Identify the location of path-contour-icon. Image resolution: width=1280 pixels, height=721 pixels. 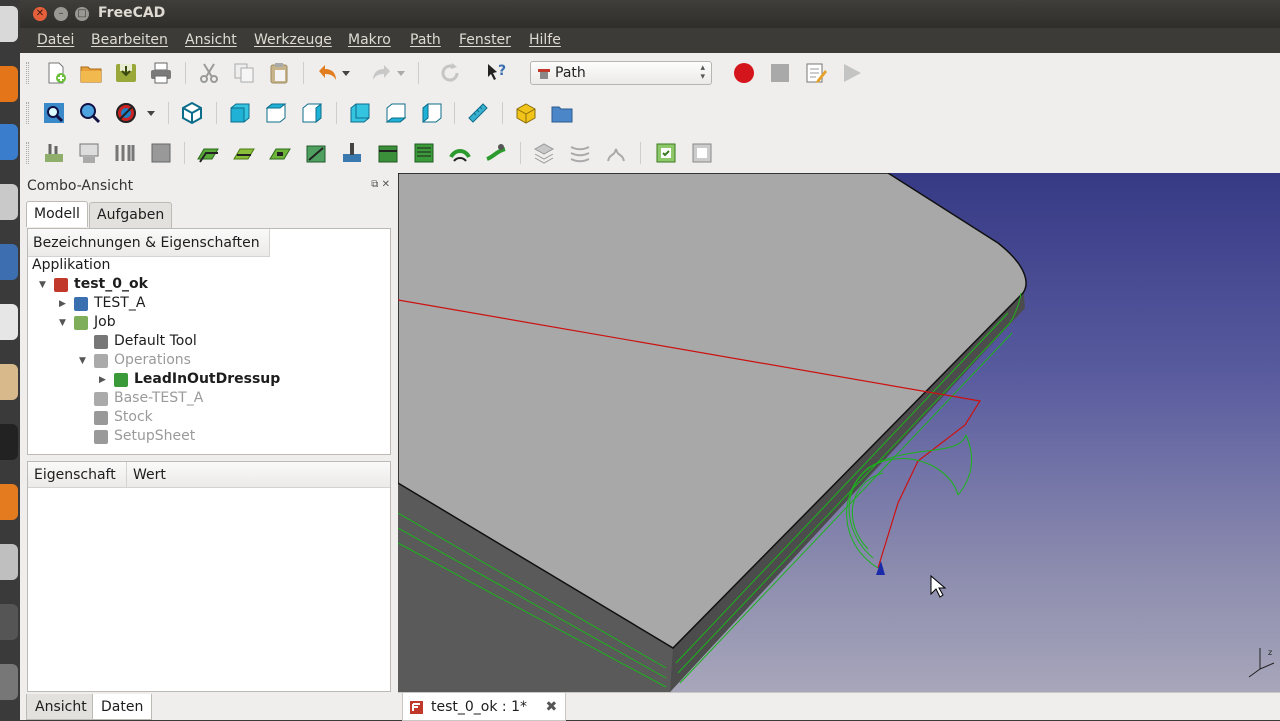
(244, 153).